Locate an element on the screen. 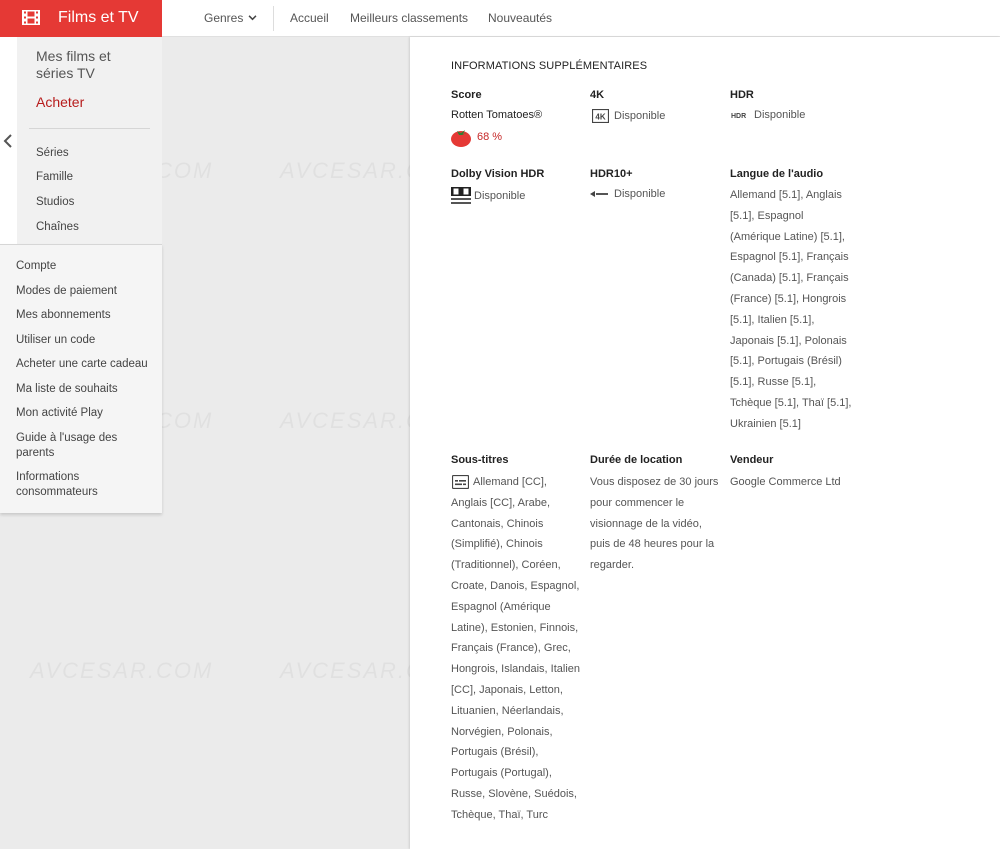  hdr10plus-availability: Disponible is located at coordinates (640, 194).